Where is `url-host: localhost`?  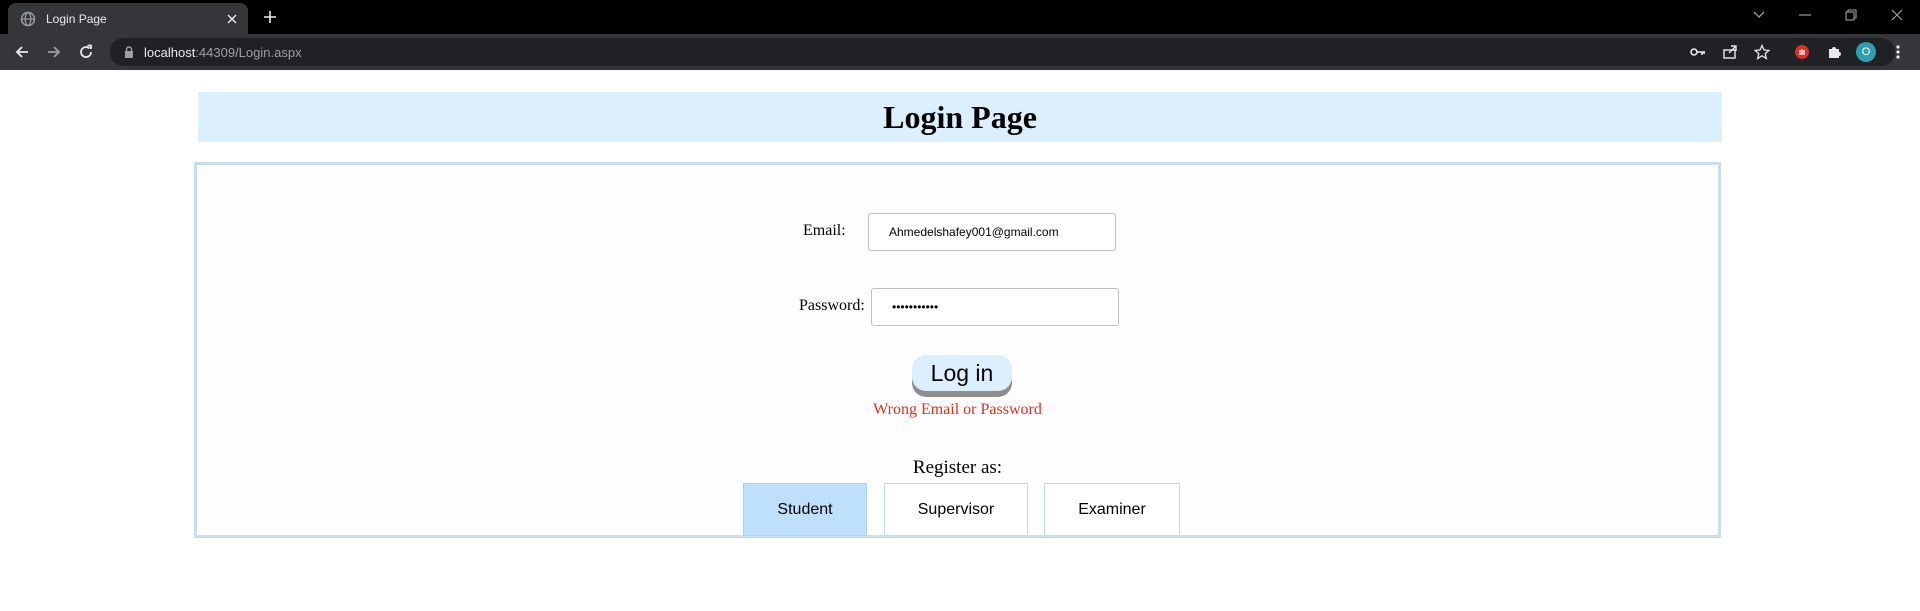 url-host: localhost is located at coordinates (170, 52).